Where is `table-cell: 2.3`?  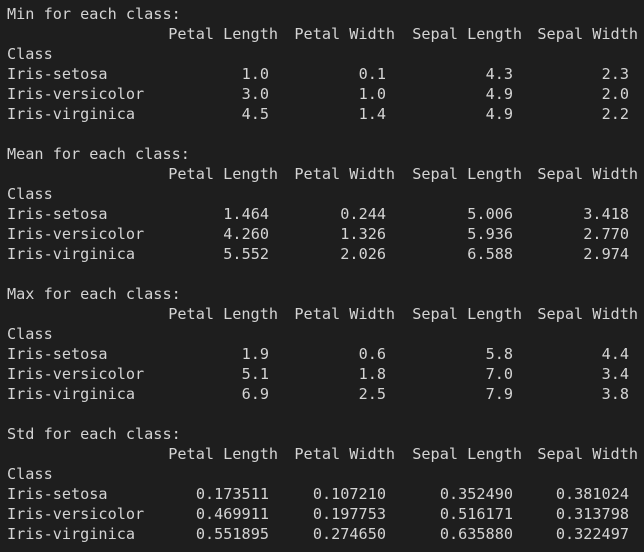
table-cell: 2.3 is located at coordinates (615, 74).